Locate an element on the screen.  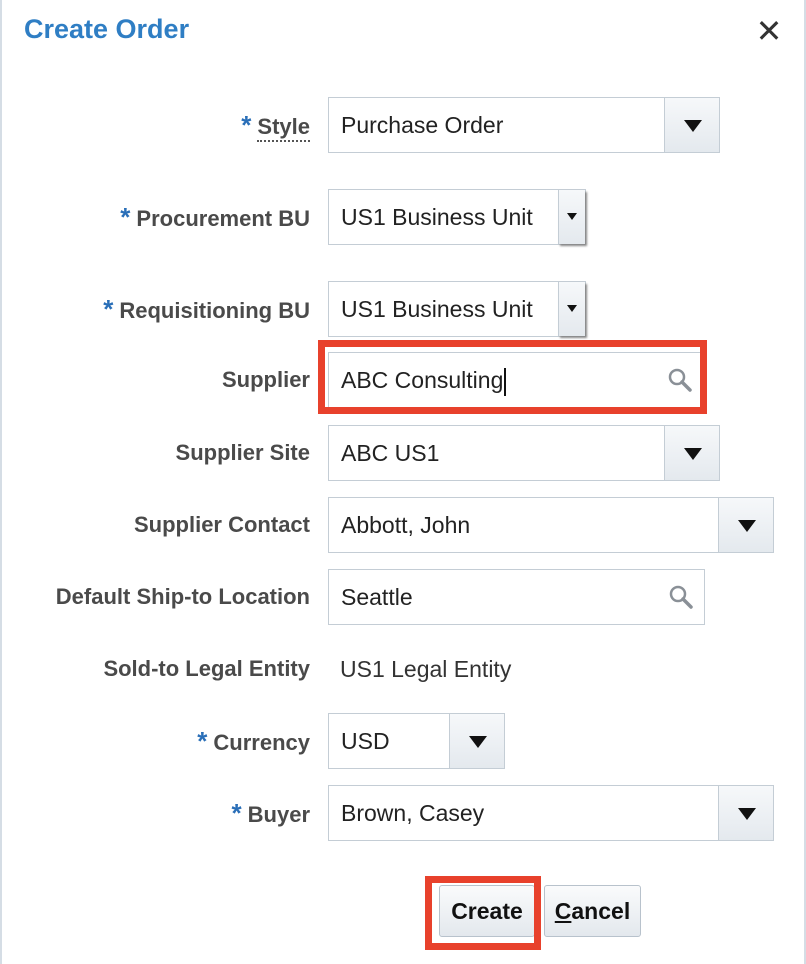
style-select: Purchase Order is located at coordinates (524, 125).